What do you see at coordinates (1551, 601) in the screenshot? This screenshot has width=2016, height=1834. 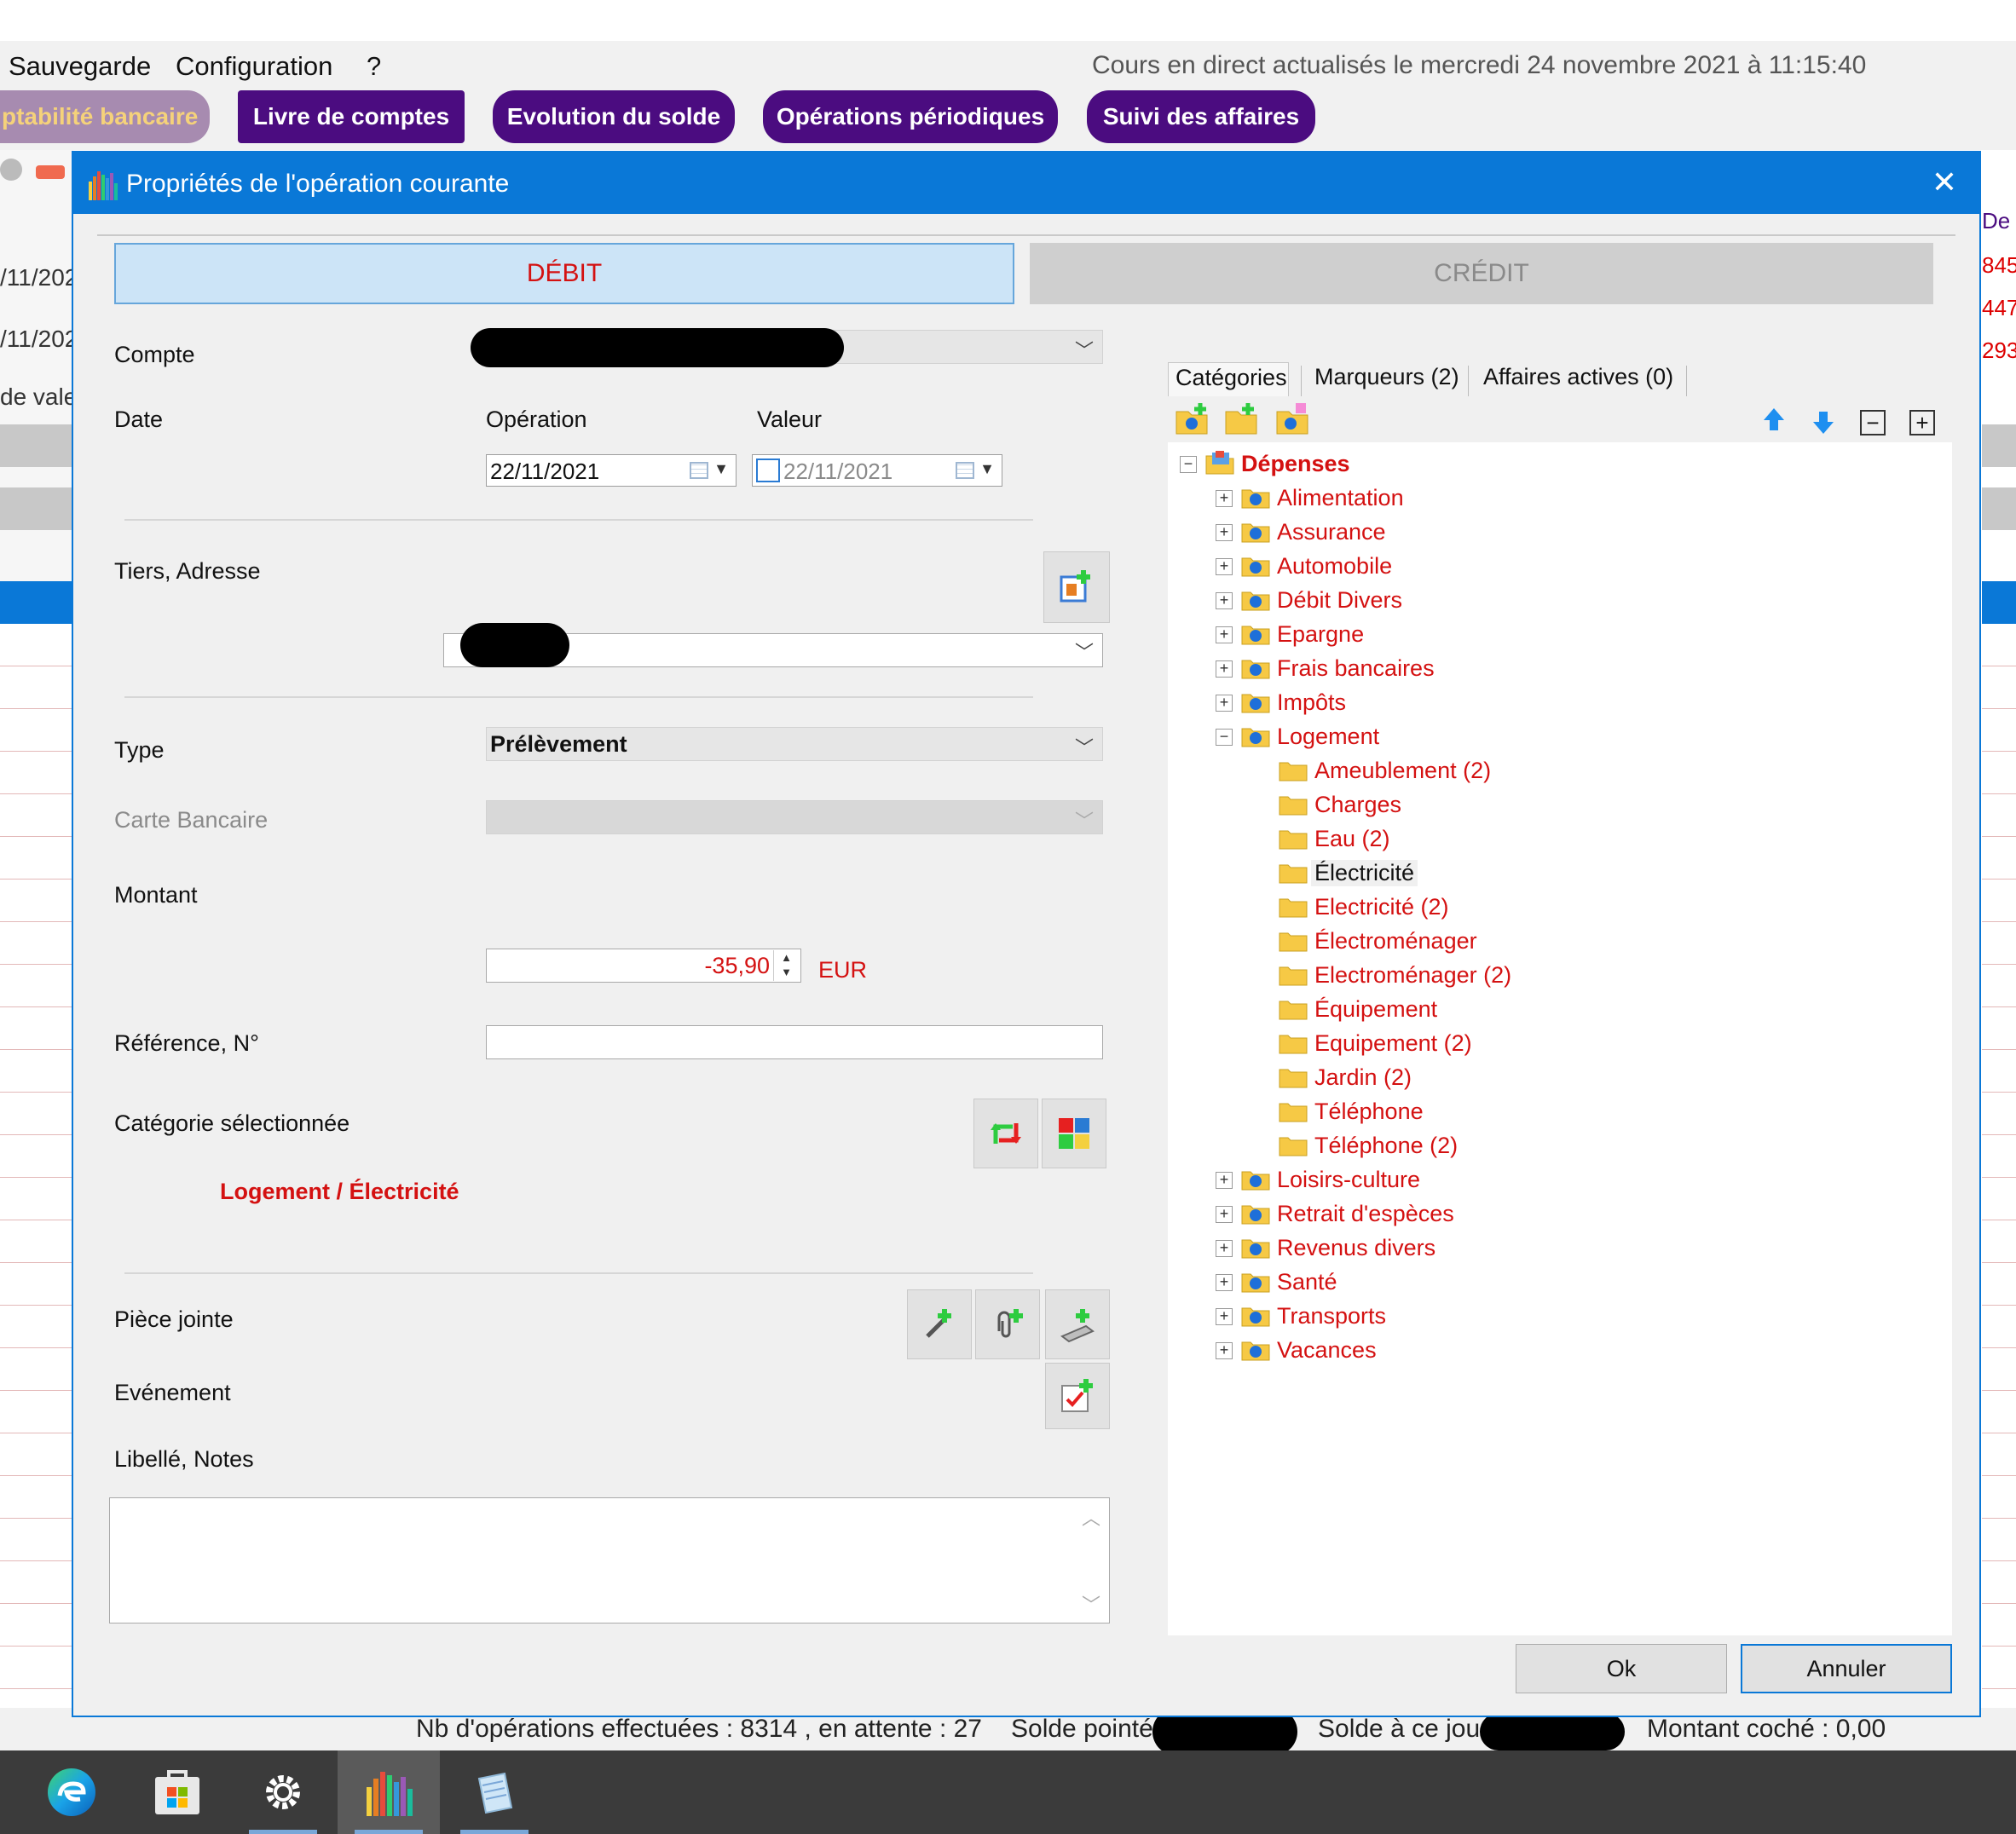 I see `tree-node-debit-divers: + Débit Divers` at bounding box center [1551, 601].